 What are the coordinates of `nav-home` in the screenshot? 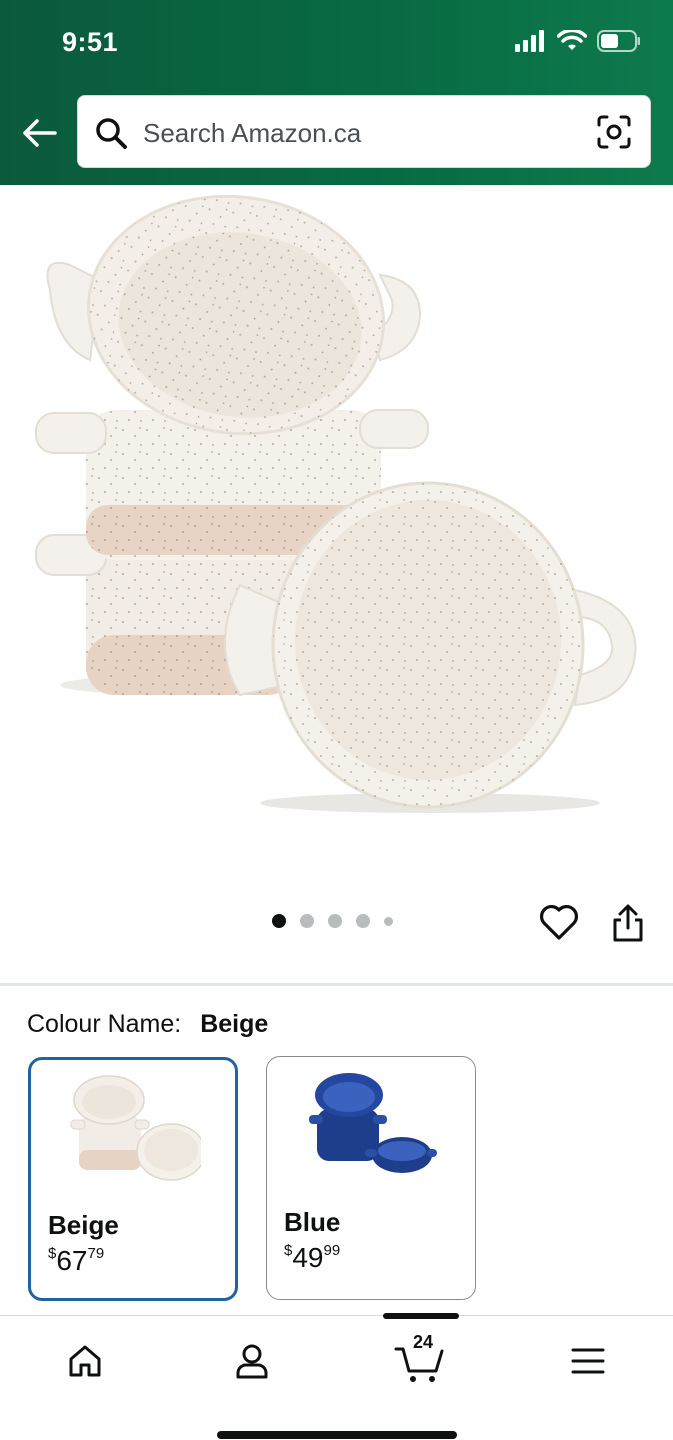 It's located at (85, 1361).